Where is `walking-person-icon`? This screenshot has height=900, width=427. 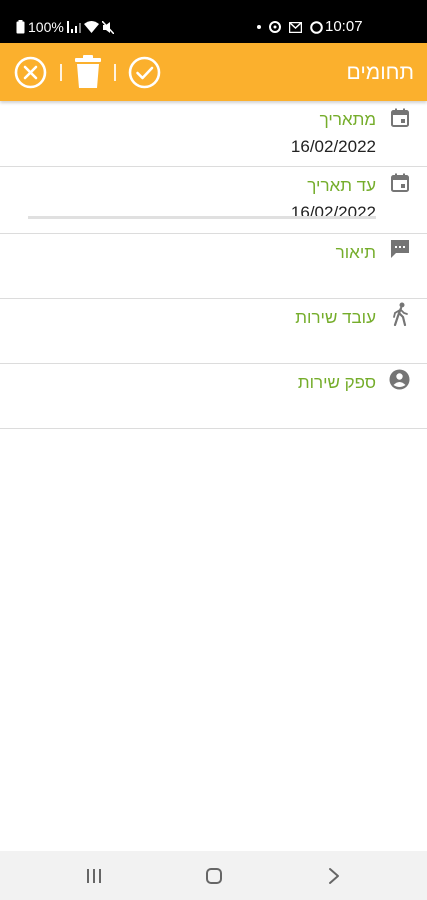 walking-person-icon is located at coordinates (400, 314).